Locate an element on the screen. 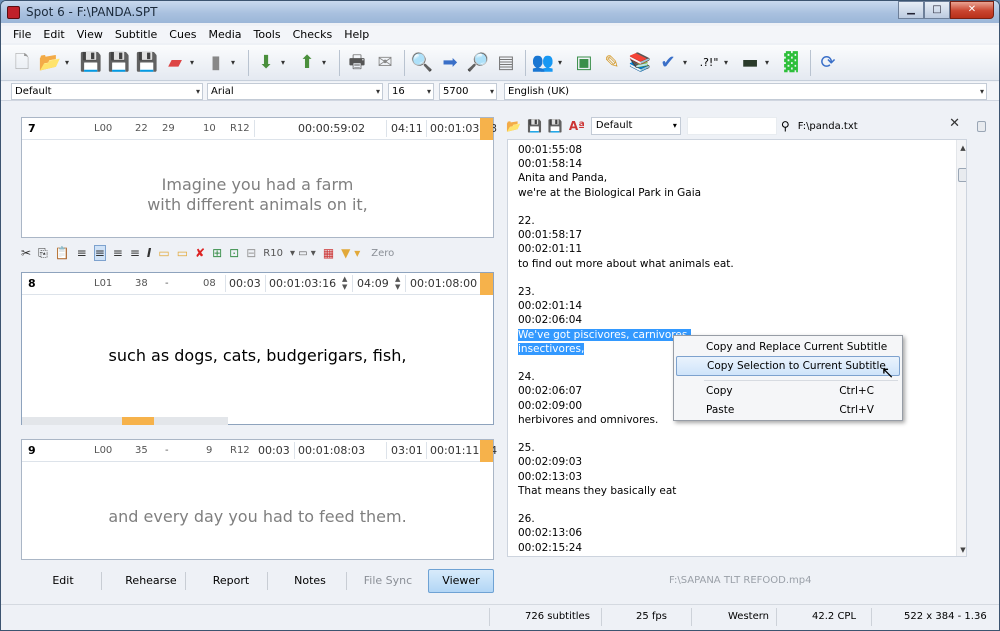  vertical-scrollbar: ▲ ▼ is located at coordinates (961, 348).